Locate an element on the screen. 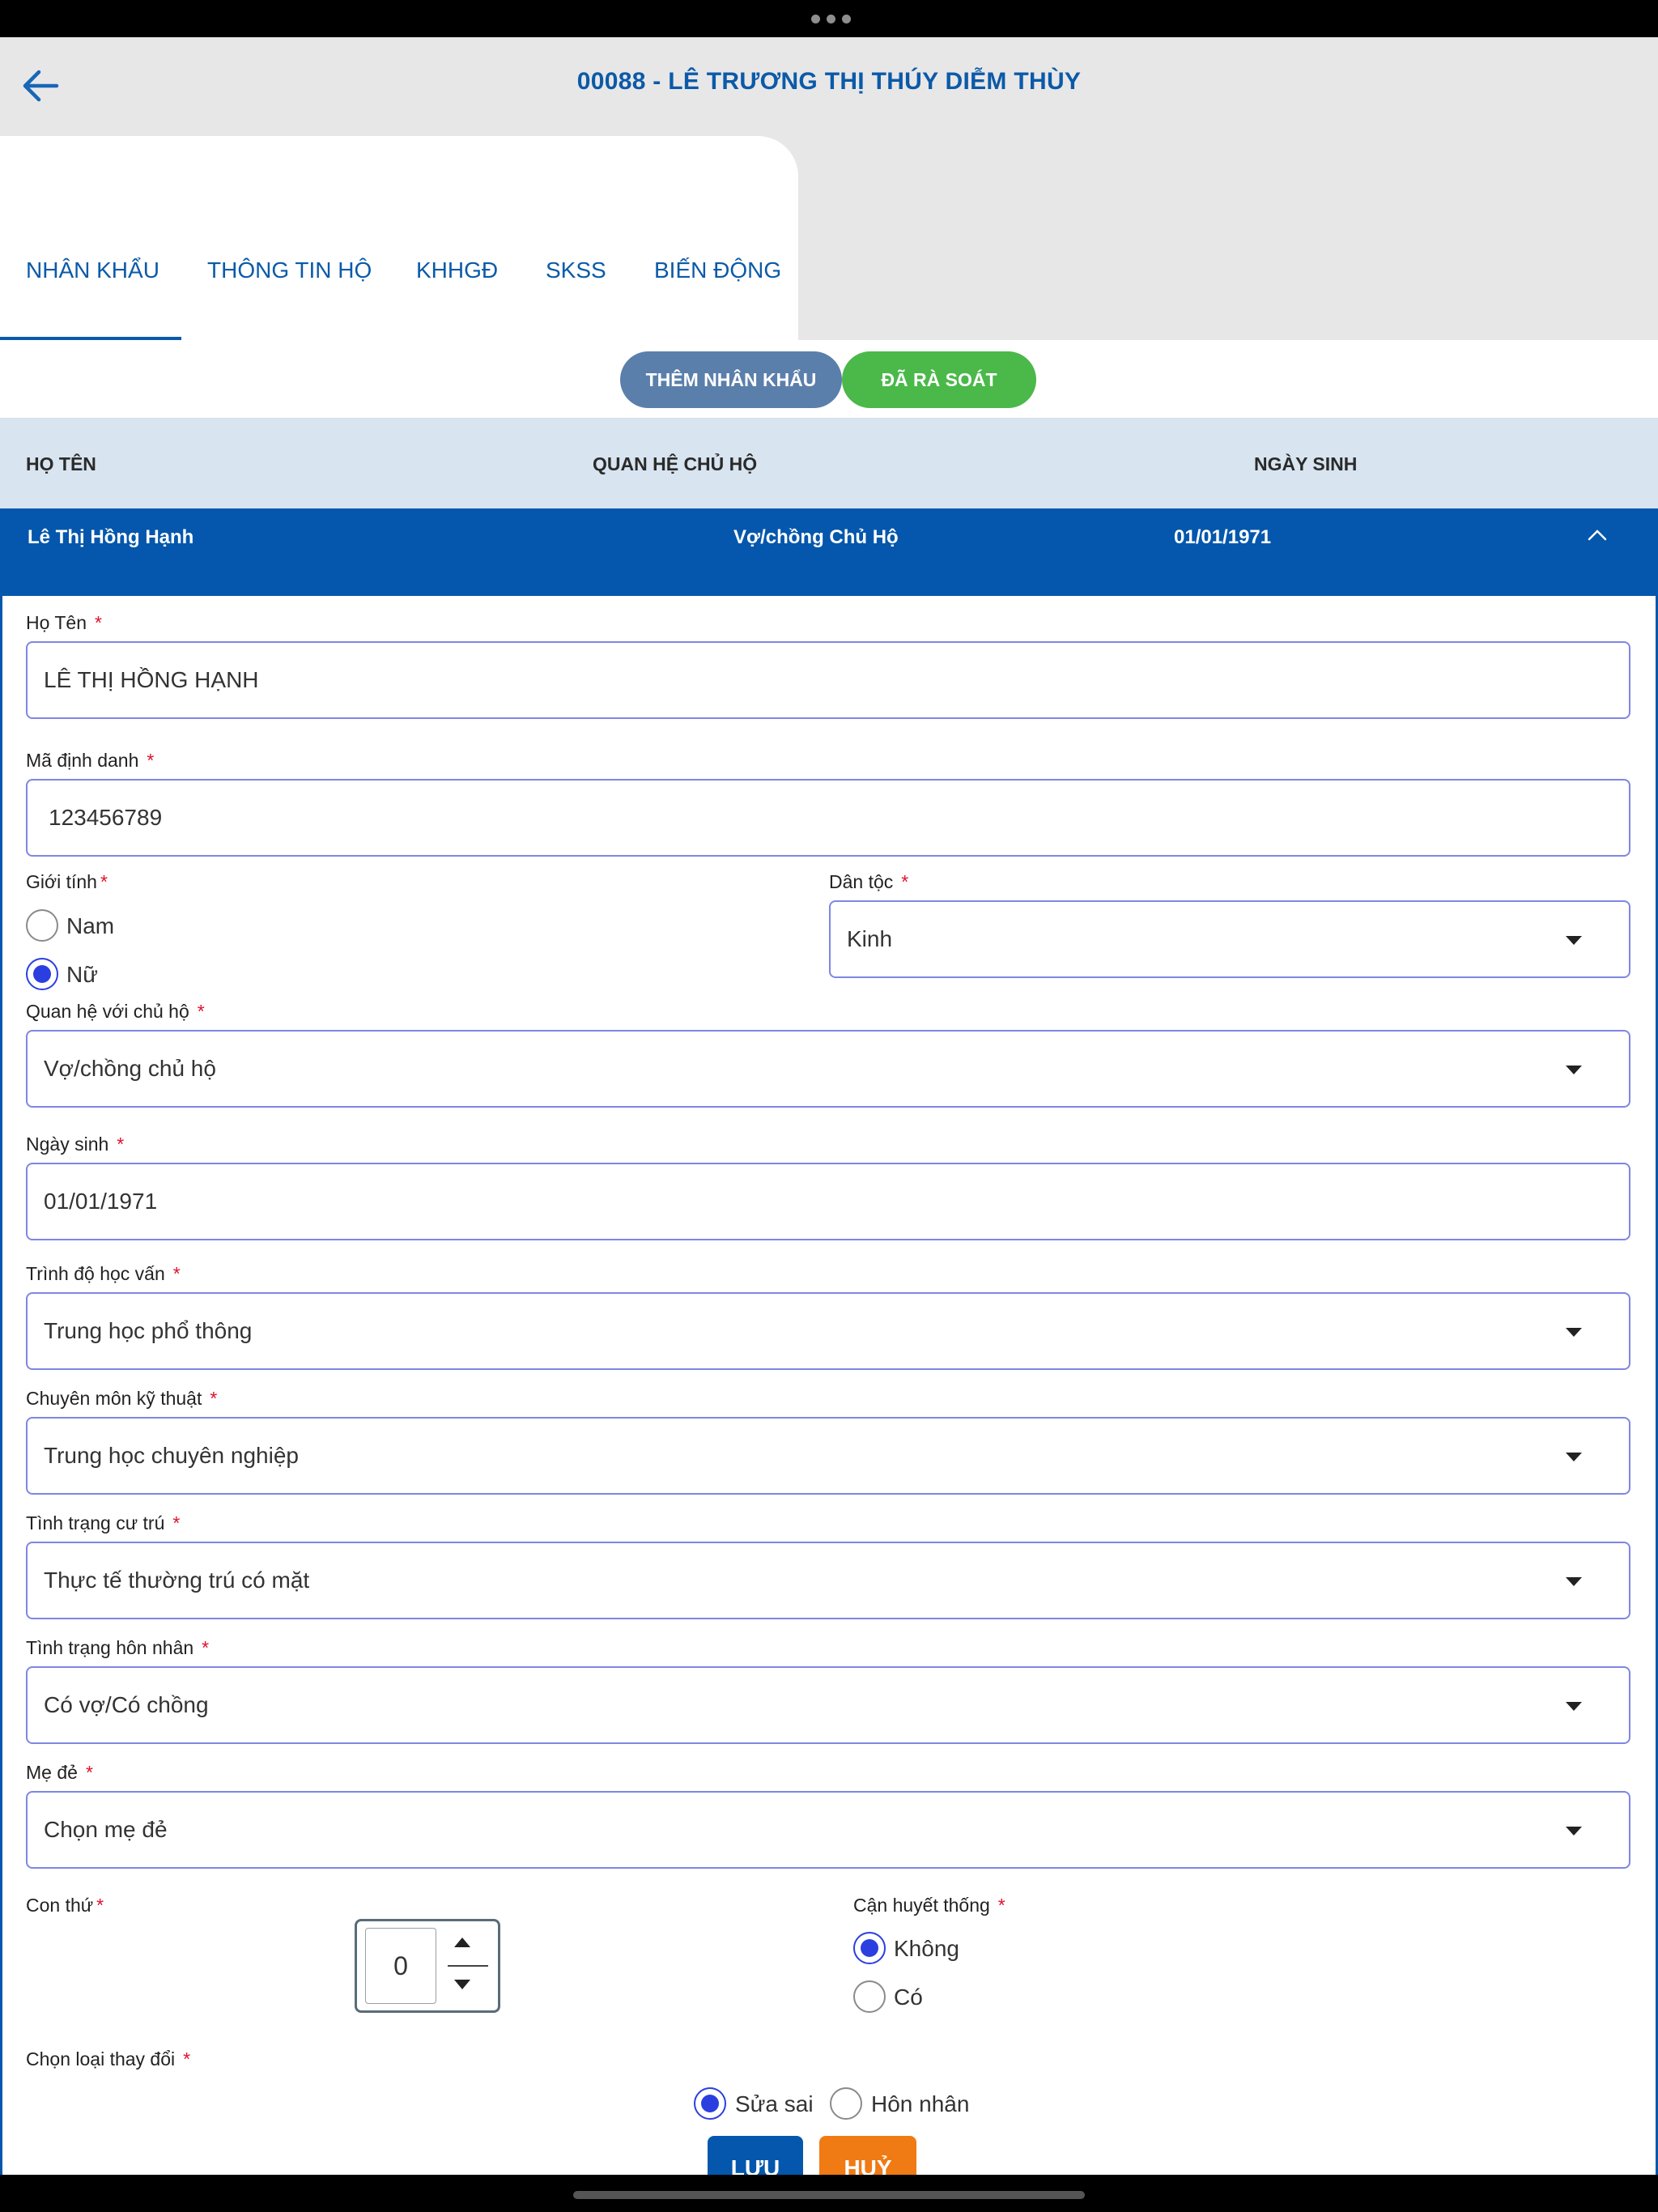  save-button: LƯU is located at coordinates (755, 2155).